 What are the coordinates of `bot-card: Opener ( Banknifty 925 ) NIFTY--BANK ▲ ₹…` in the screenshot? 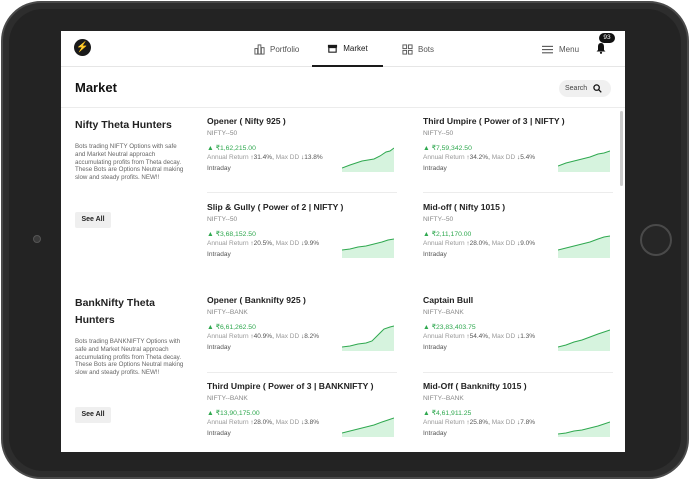 It's located at (302, 334).